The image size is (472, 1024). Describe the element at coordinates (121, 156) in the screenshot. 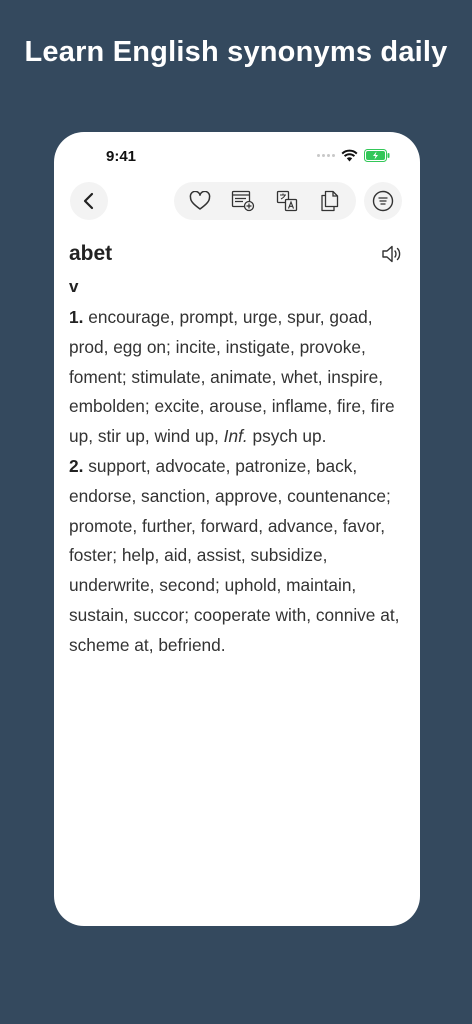

I see `status-time: 9:41` at that location.